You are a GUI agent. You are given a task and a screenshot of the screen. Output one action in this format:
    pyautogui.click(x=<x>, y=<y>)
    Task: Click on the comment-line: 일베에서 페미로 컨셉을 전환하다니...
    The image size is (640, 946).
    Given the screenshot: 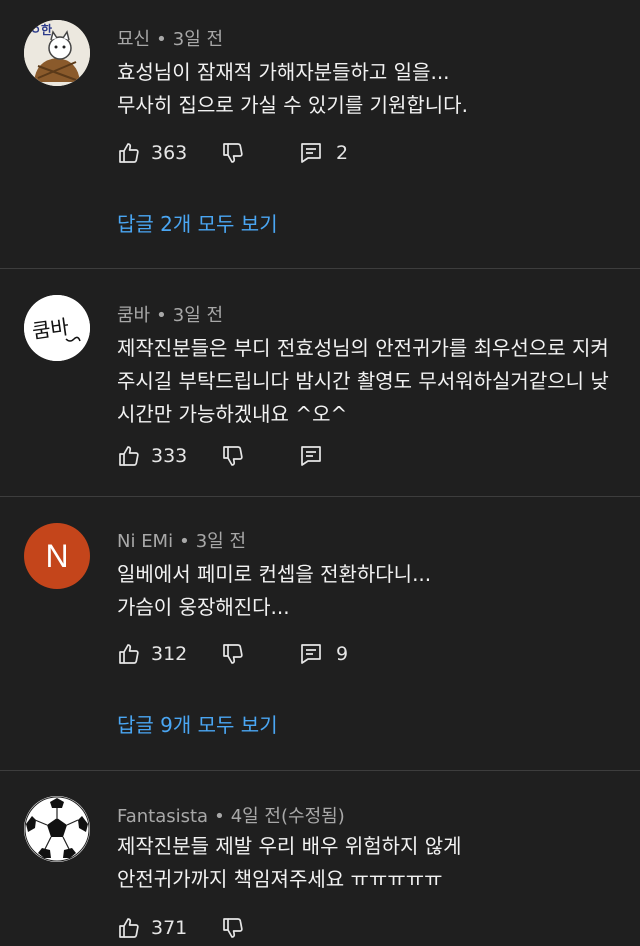 What is the action you would take?
    pyautogui.click(x=274, y=574)
    